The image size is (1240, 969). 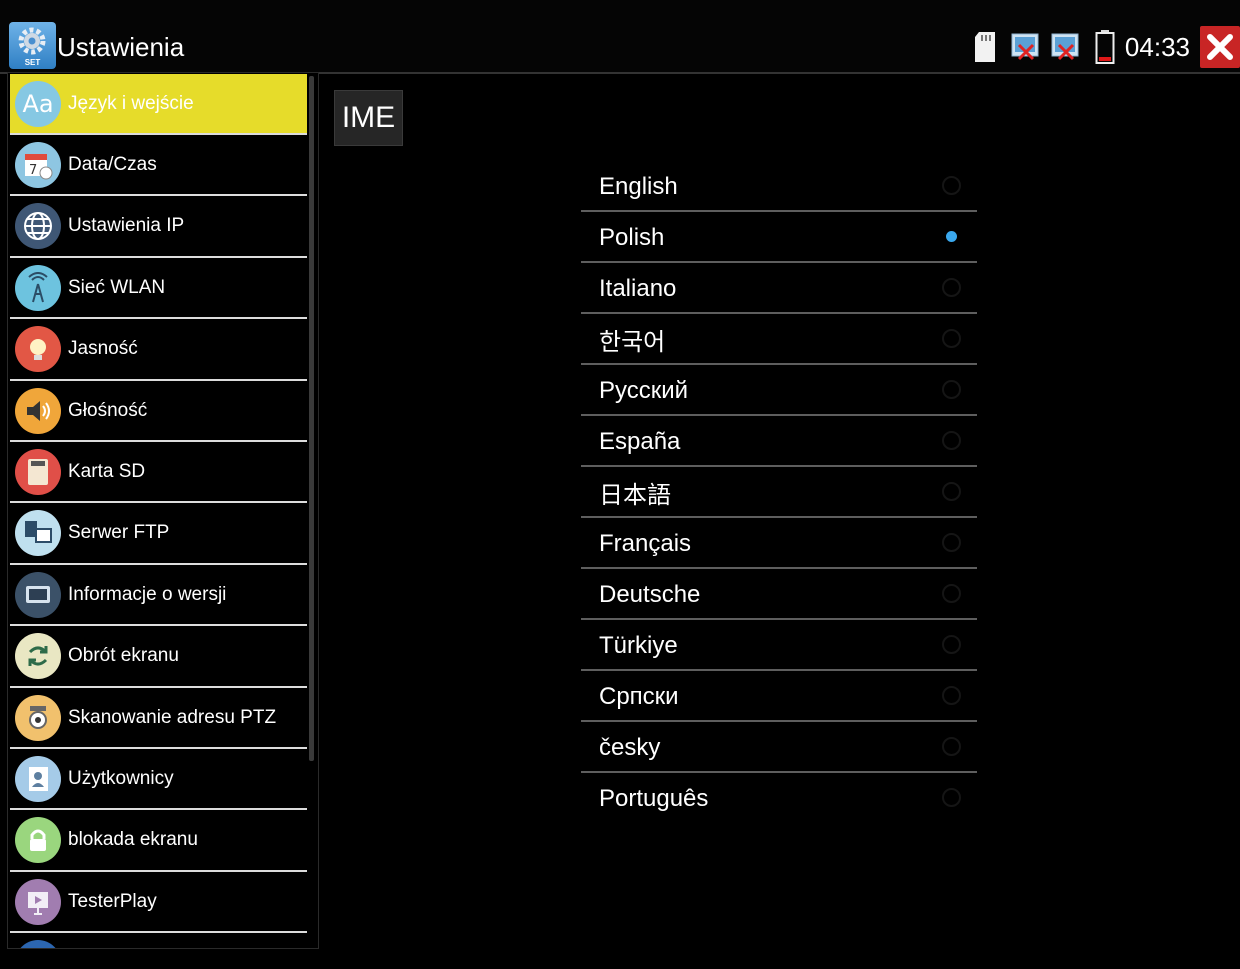 What do you see at coordinates (38, 717) in the screenshot?
I see `ptz-camera-icon` at bounding box center [38, 717].